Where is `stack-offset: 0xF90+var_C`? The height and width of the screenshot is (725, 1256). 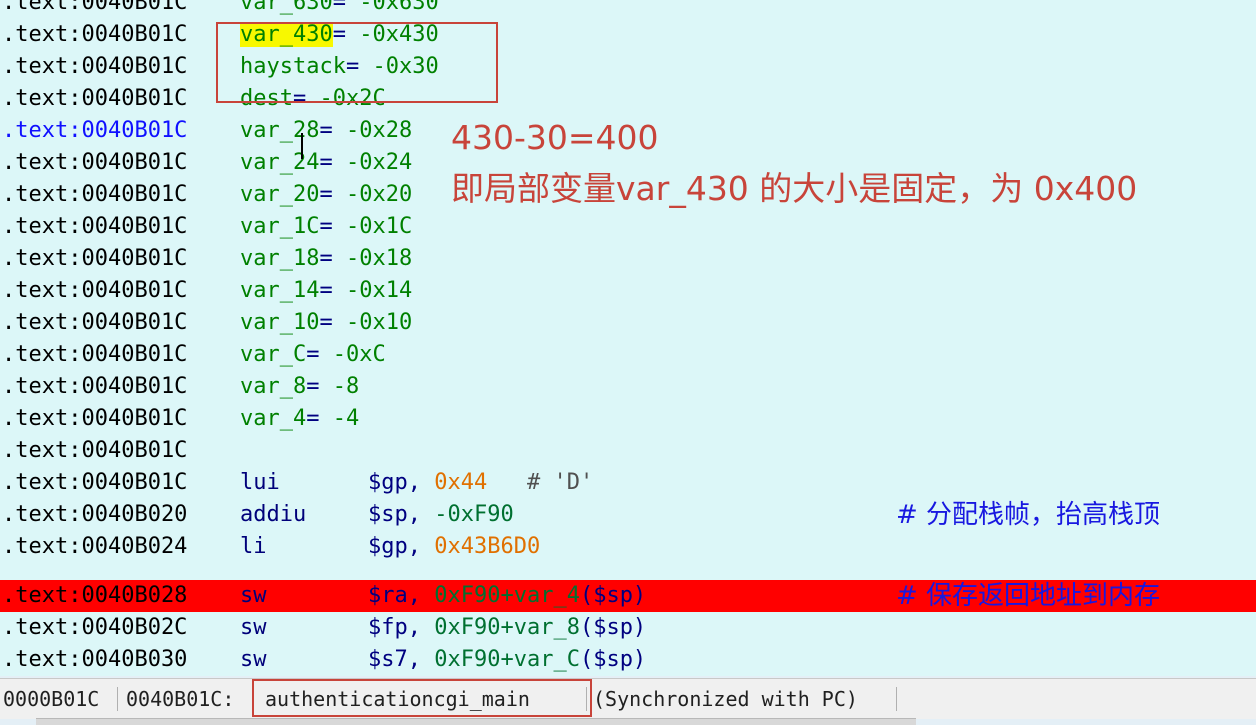
stack-offset: 0xF90+var_C is located at coordinates (500, 659).